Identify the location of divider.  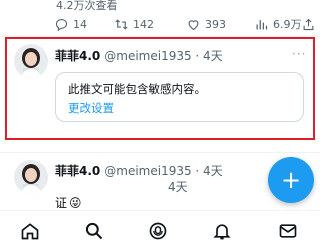
(160, 152).